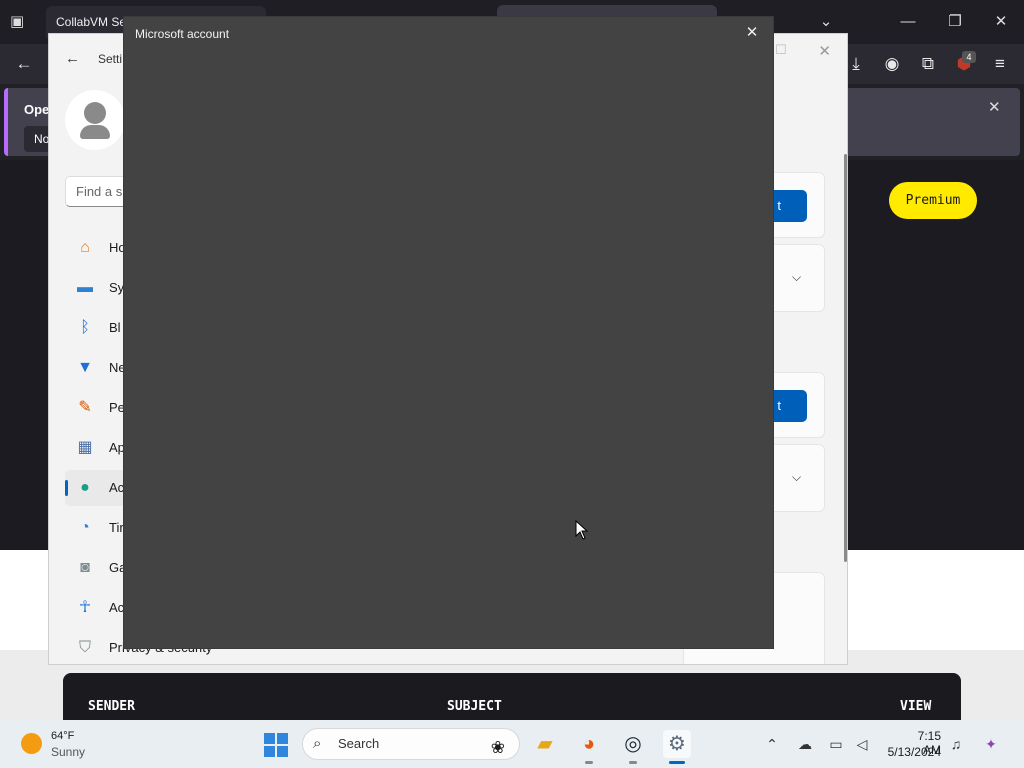  What do you see at coordinates (85, 447) in the screenshot?
I see `apps-icon: ▦` at bounding box center [85, 447].